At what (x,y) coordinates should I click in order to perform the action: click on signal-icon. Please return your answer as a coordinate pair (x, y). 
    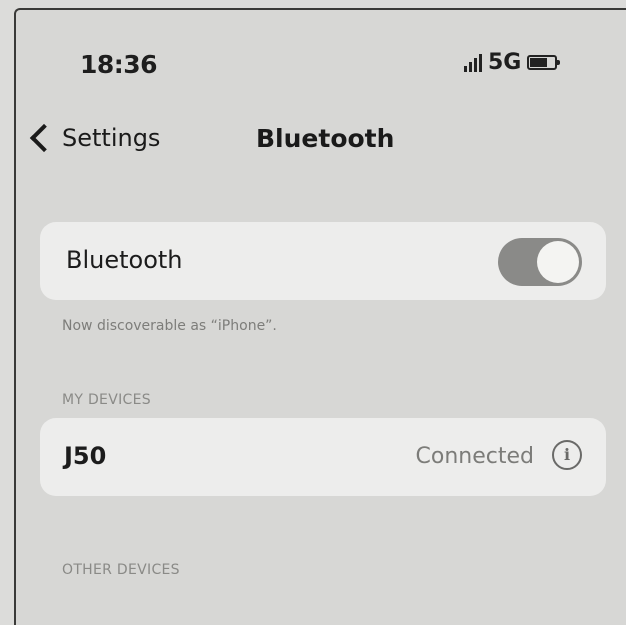
    Looking at the image, I should click on (473, 62).